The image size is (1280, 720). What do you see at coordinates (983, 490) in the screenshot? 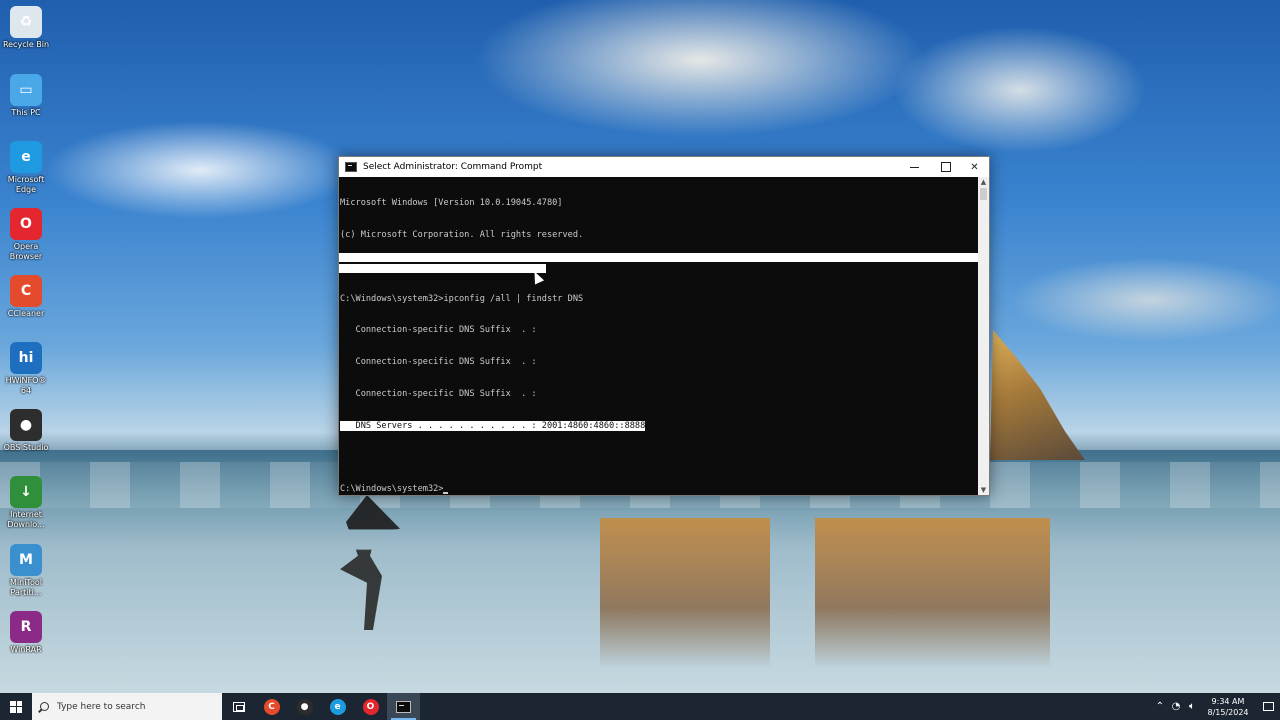
I see `scroll-down-icon: ▼` at bounding box center [983, 490].